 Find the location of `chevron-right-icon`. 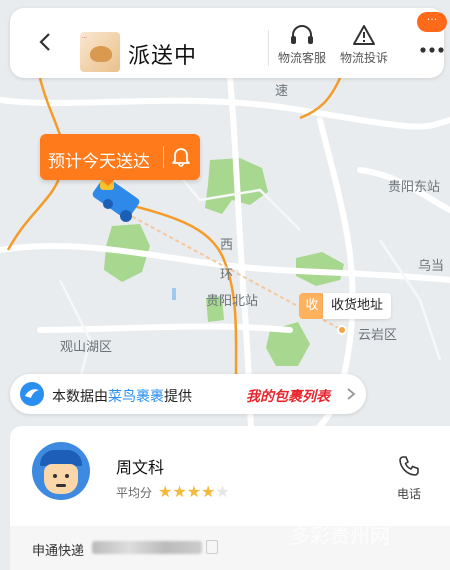

chevron-right-icon is located at coordinates (351, 394).